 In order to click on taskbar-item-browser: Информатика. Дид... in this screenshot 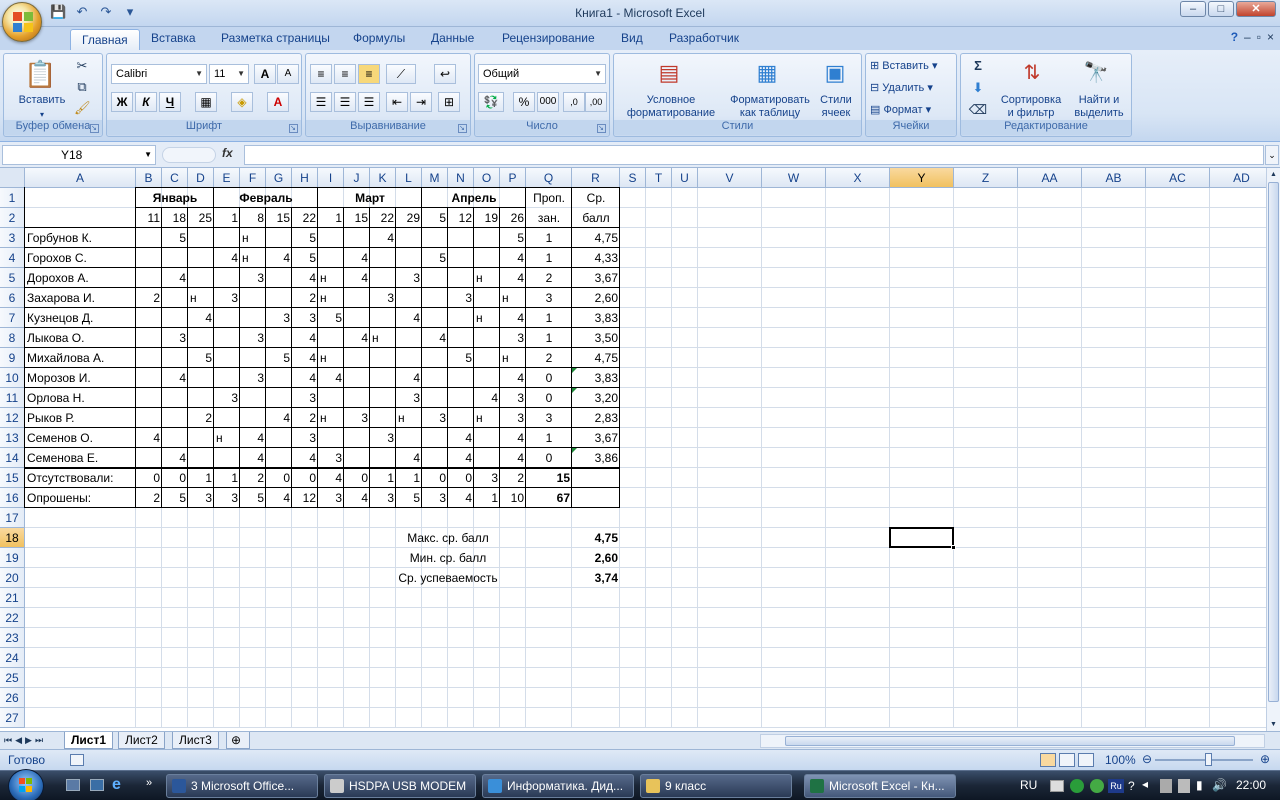, I will do `click(558, 786)`.